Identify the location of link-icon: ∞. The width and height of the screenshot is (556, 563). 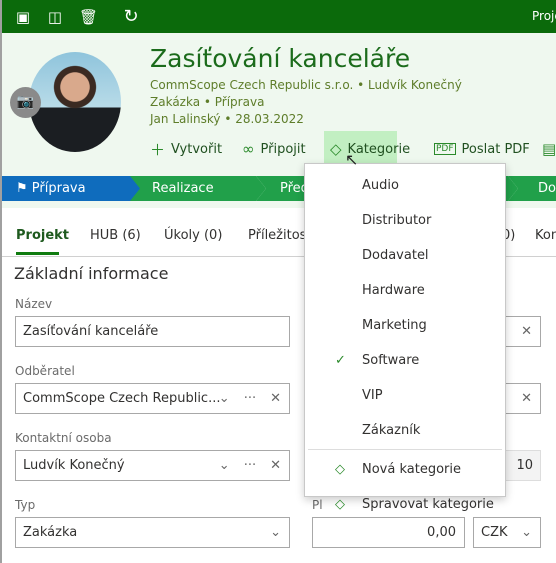
(248, 149).